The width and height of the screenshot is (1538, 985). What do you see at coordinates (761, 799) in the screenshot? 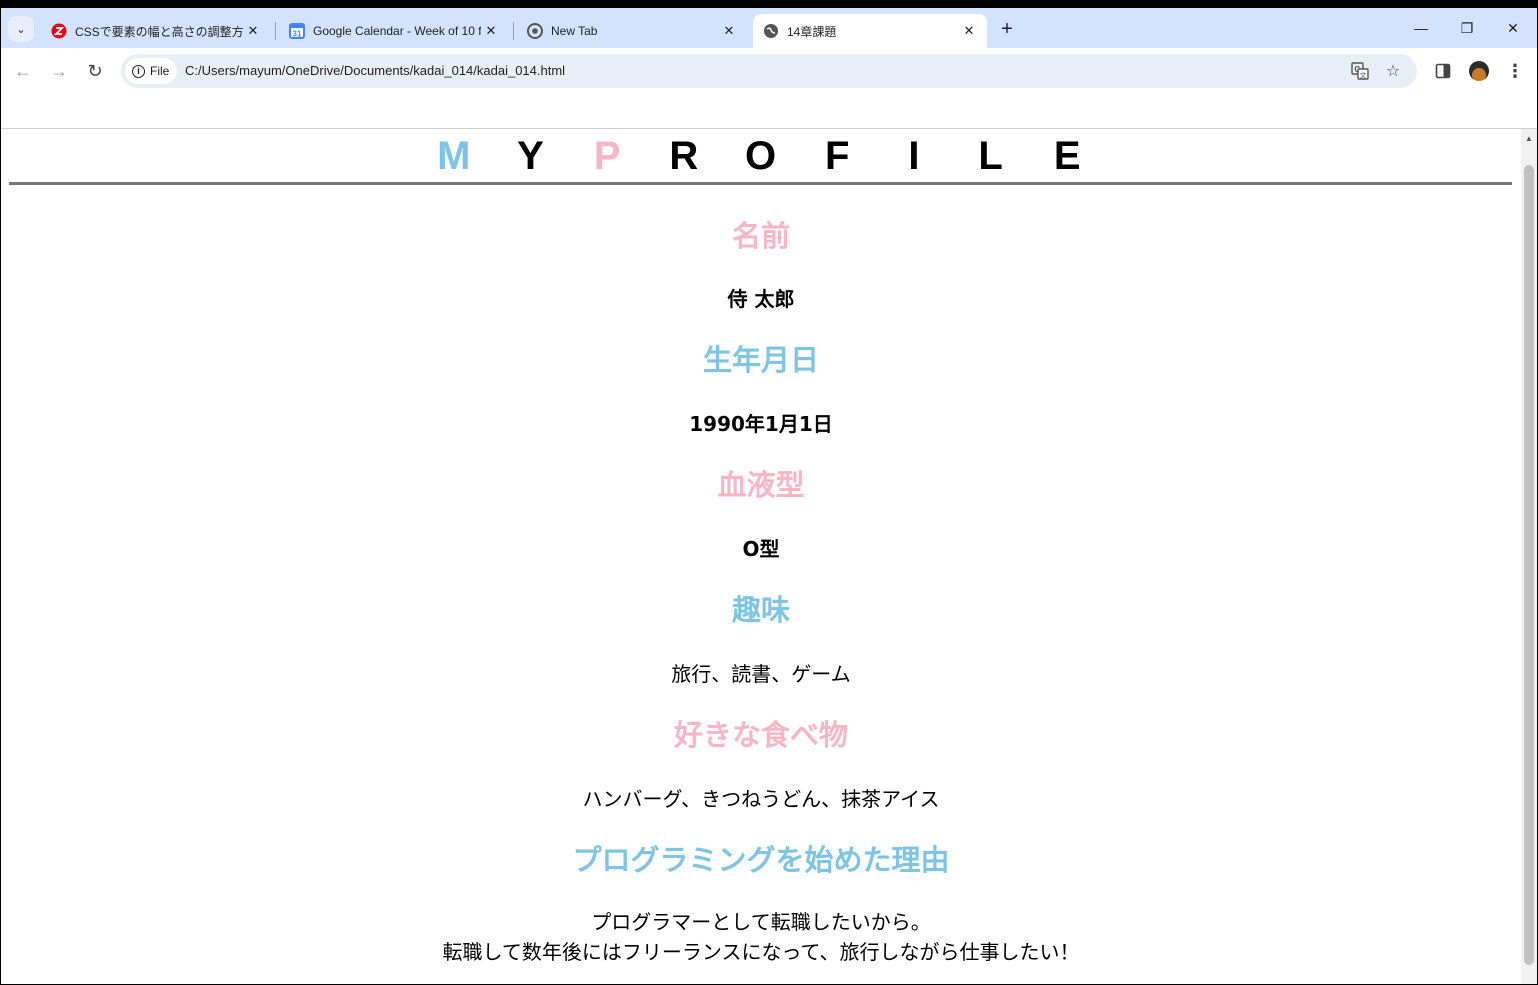
I see `value-favorite-food: ハンバーグ、きつねうどん、抹茶アイス` at bounding box center [761, 799].